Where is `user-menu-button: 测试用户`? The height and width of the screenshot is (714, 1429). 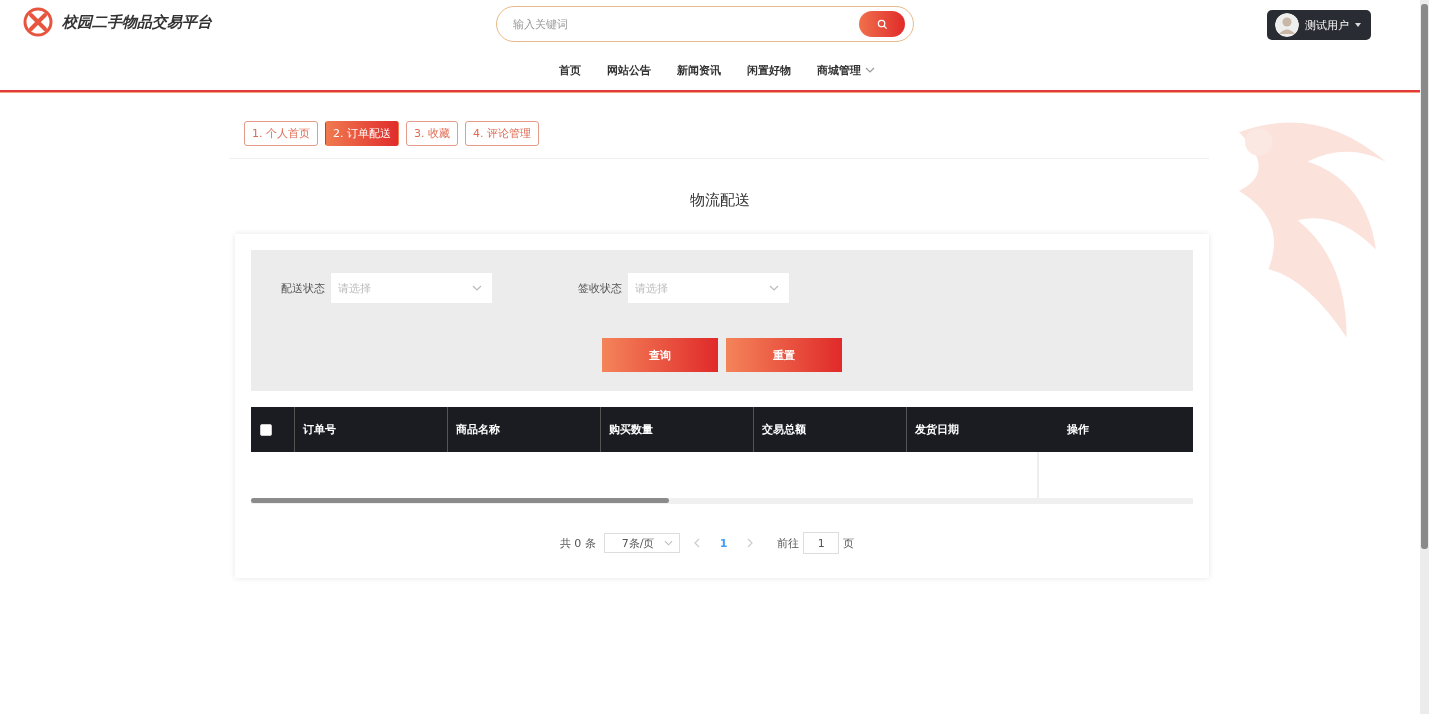 user-menu-button: 测试用户 is located at coordinates (1319, 25).